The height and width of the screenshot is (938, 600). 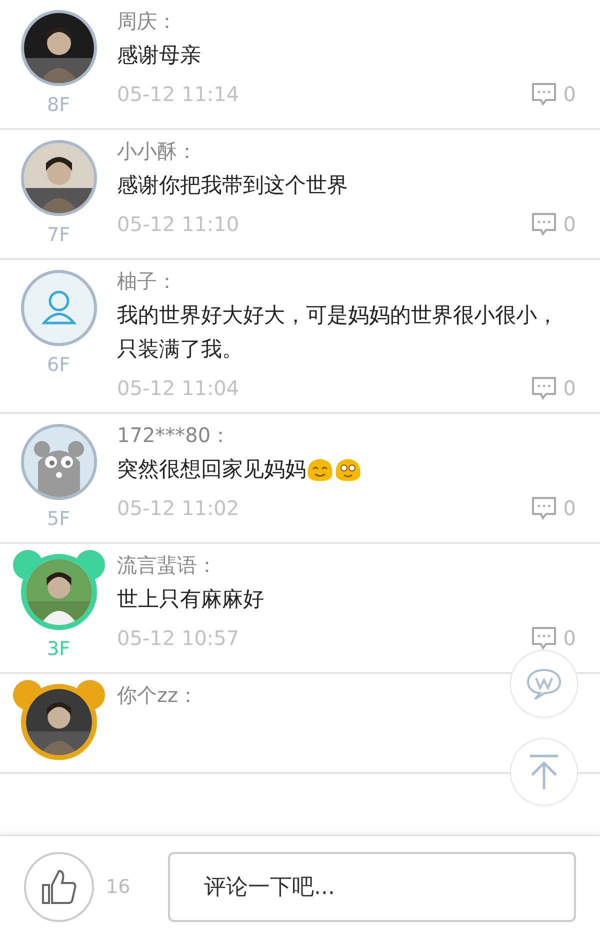 What do you see at coordinates (58, 235) in the screenshot?
I see `floor-number: 7F` at bounding box center [58, 235].